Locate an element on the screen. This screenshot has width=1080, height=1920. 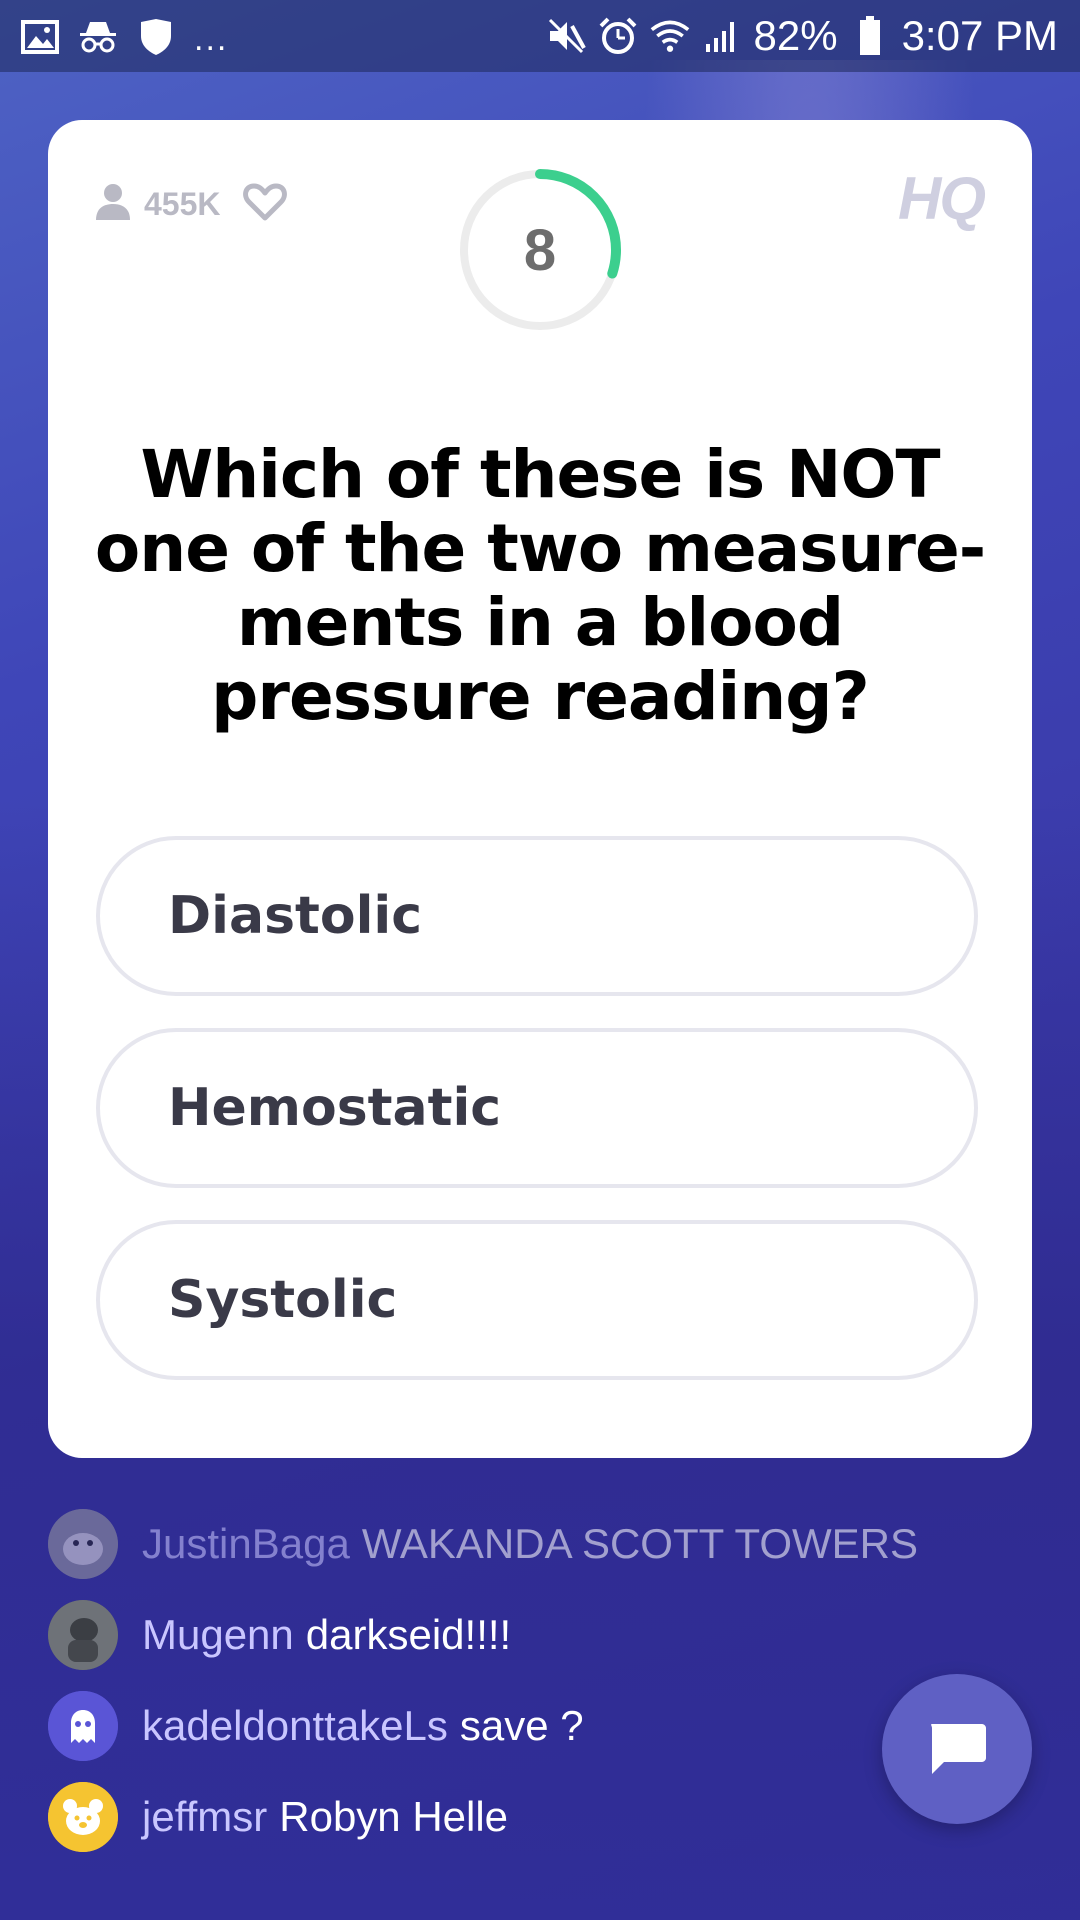
hq-logo: HQ is located at coordinates (942, 198).